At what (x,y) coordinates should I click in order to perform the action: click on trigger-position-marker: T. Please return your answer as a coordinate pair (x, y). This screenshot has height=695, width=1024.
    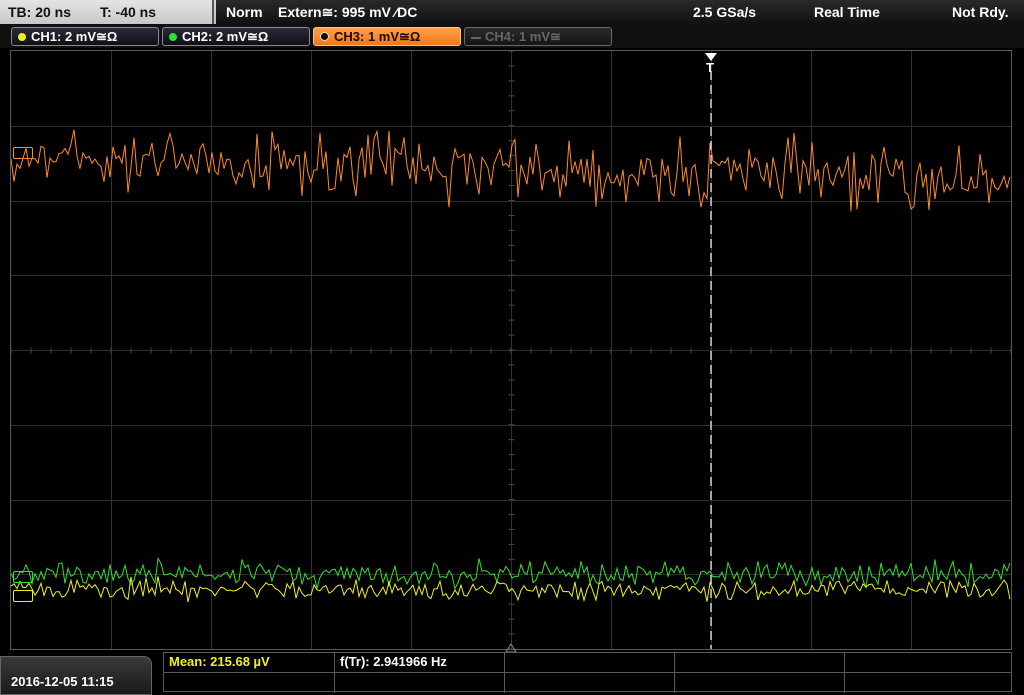
    Looking at the image, I should click on (711, 65).